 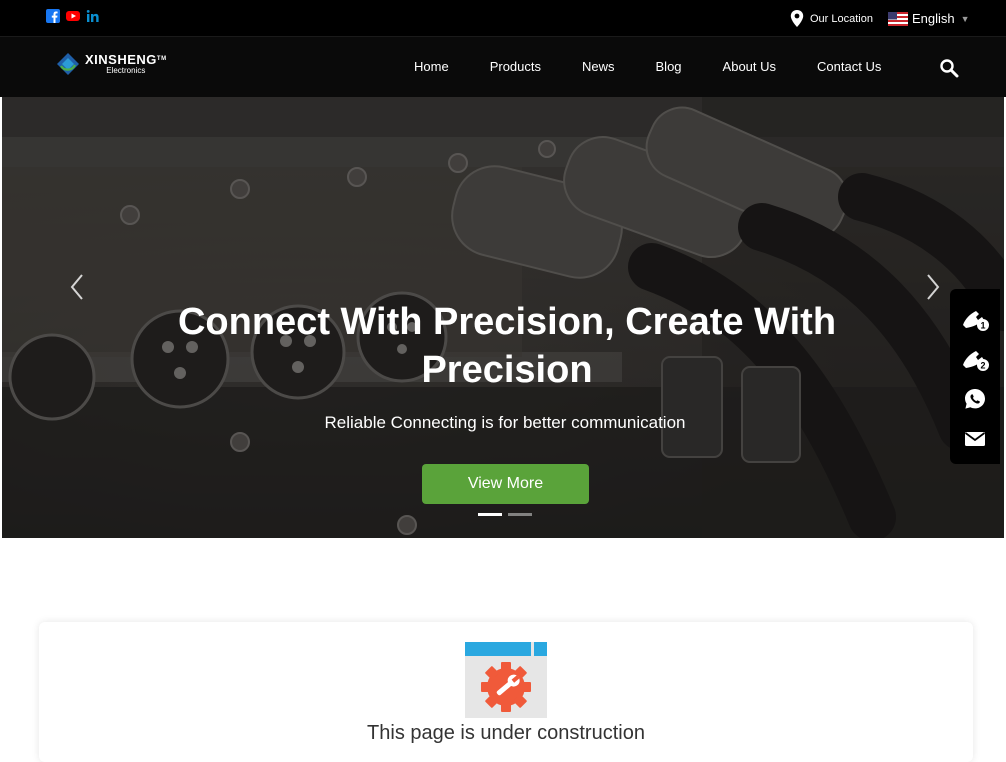 I want to click on email-icon, so click(x=975, y=439).